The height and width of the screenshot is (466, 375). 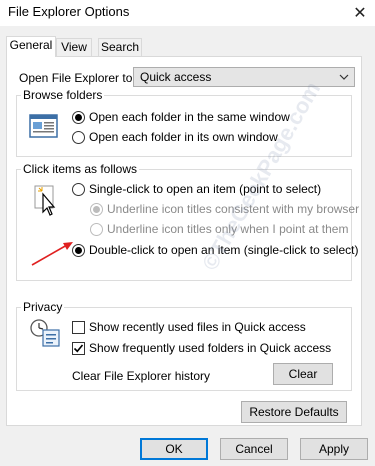 I want to click on show-recent-files-label: Show recently used files in Quick access, so click(x=197, y=327).